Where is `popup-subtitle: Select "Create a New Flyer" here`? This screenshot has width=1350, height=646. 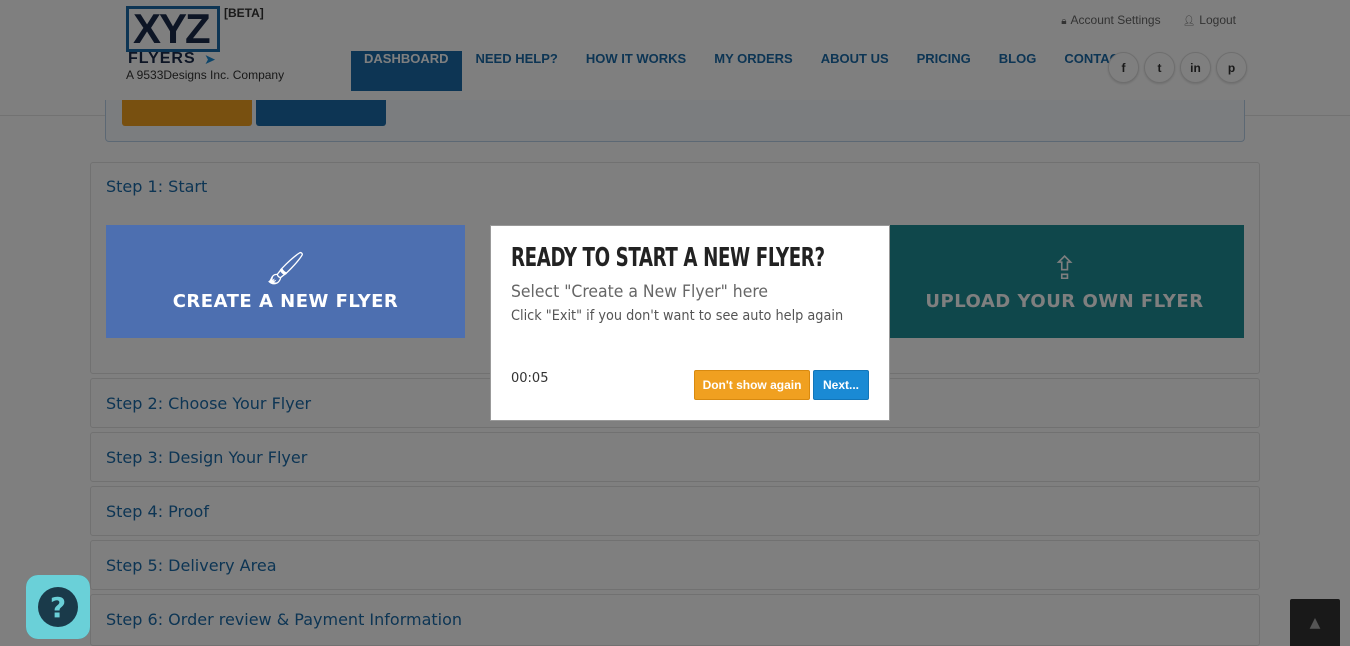
popup-subtitle: Select "Create a New Flyer" here is located at coordinates (640, 292).